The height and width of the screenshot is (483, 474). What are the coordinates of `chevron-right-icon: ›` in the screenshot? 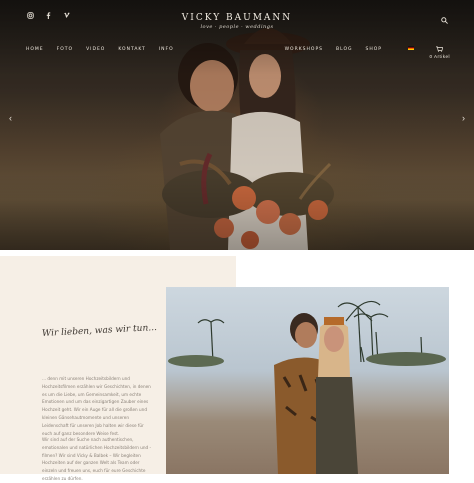 It's located at (463, 118).